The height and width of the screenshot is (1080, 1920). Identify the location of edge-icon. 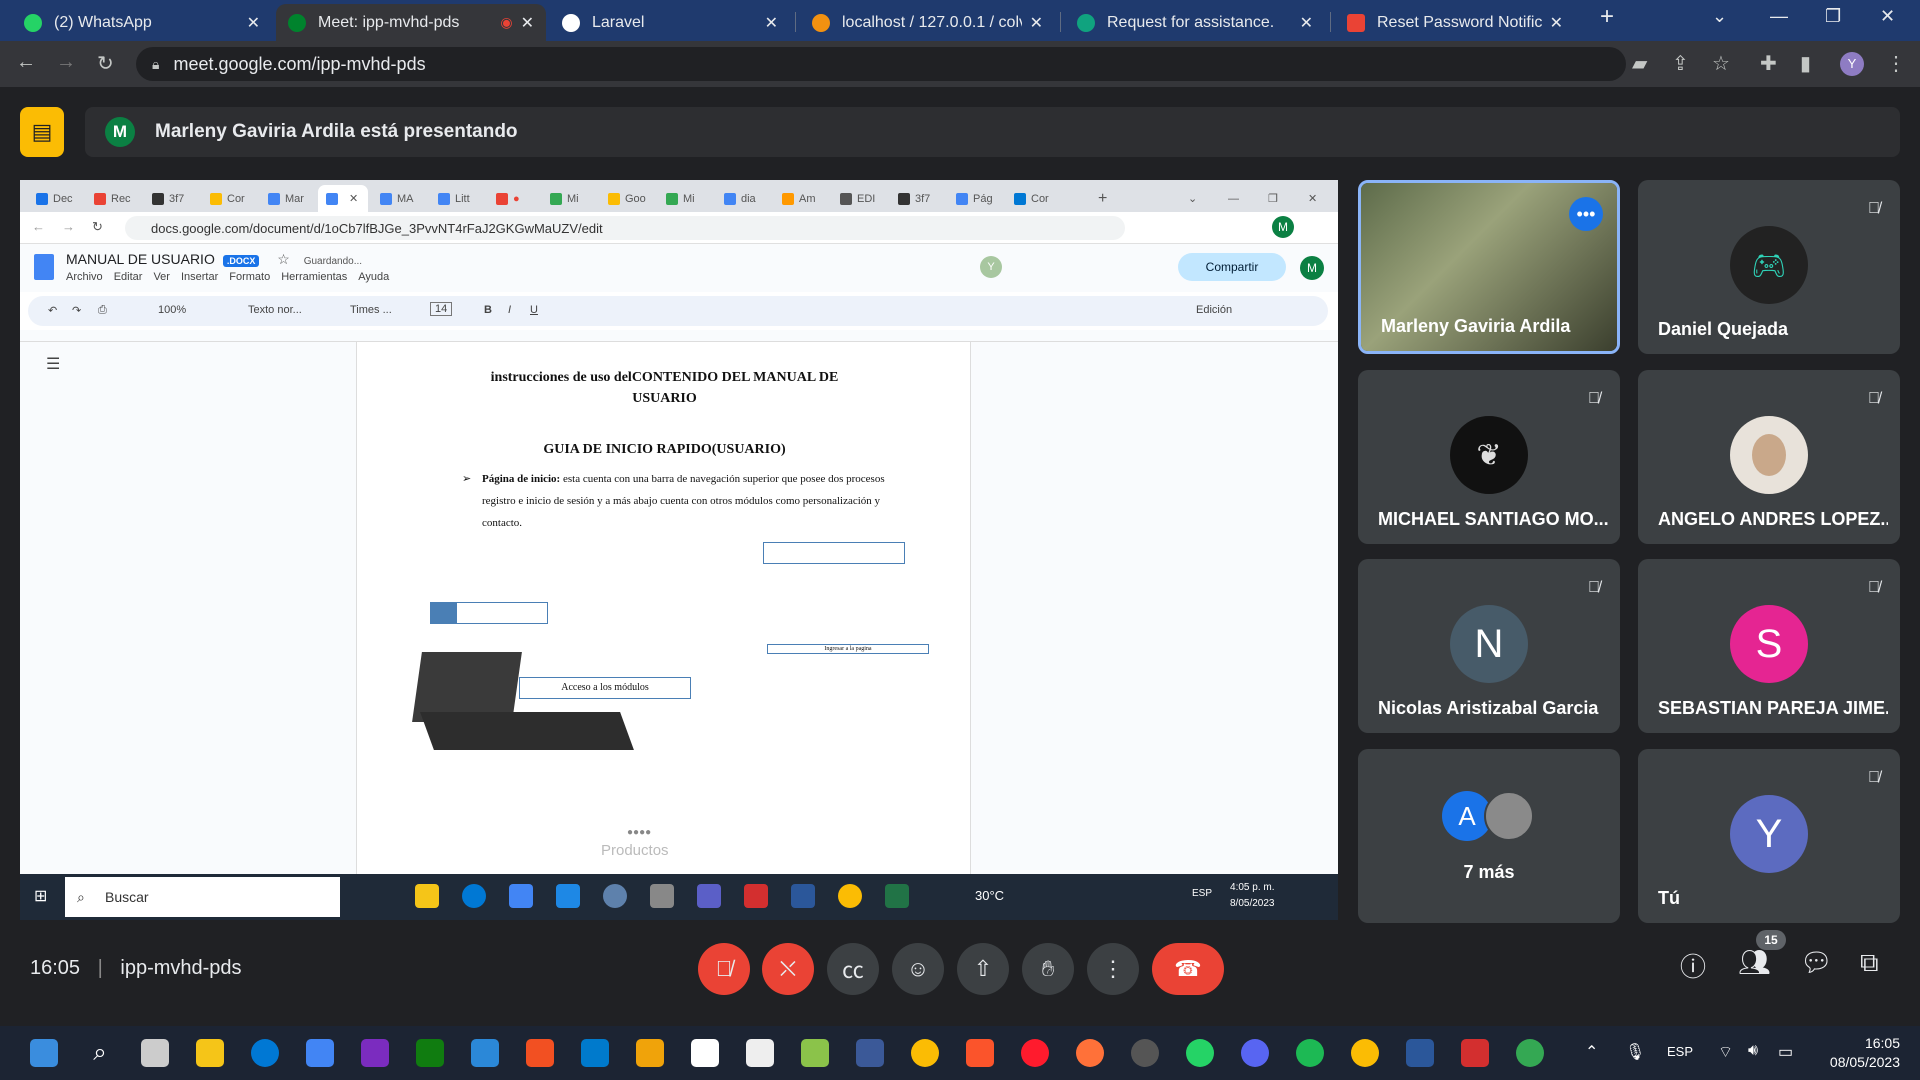
(265, 1053).